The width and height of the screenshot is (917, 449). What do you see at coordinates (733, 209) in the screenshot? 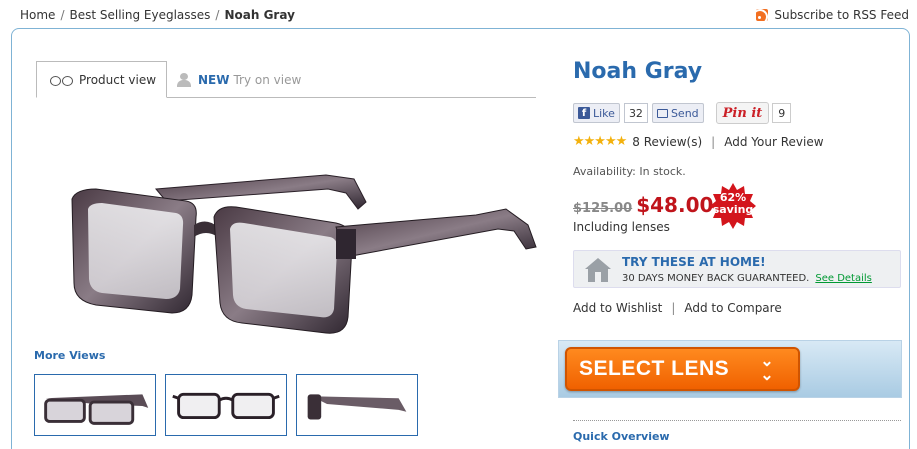
I see `discount-word: saving` at bounding box center [733, 209].